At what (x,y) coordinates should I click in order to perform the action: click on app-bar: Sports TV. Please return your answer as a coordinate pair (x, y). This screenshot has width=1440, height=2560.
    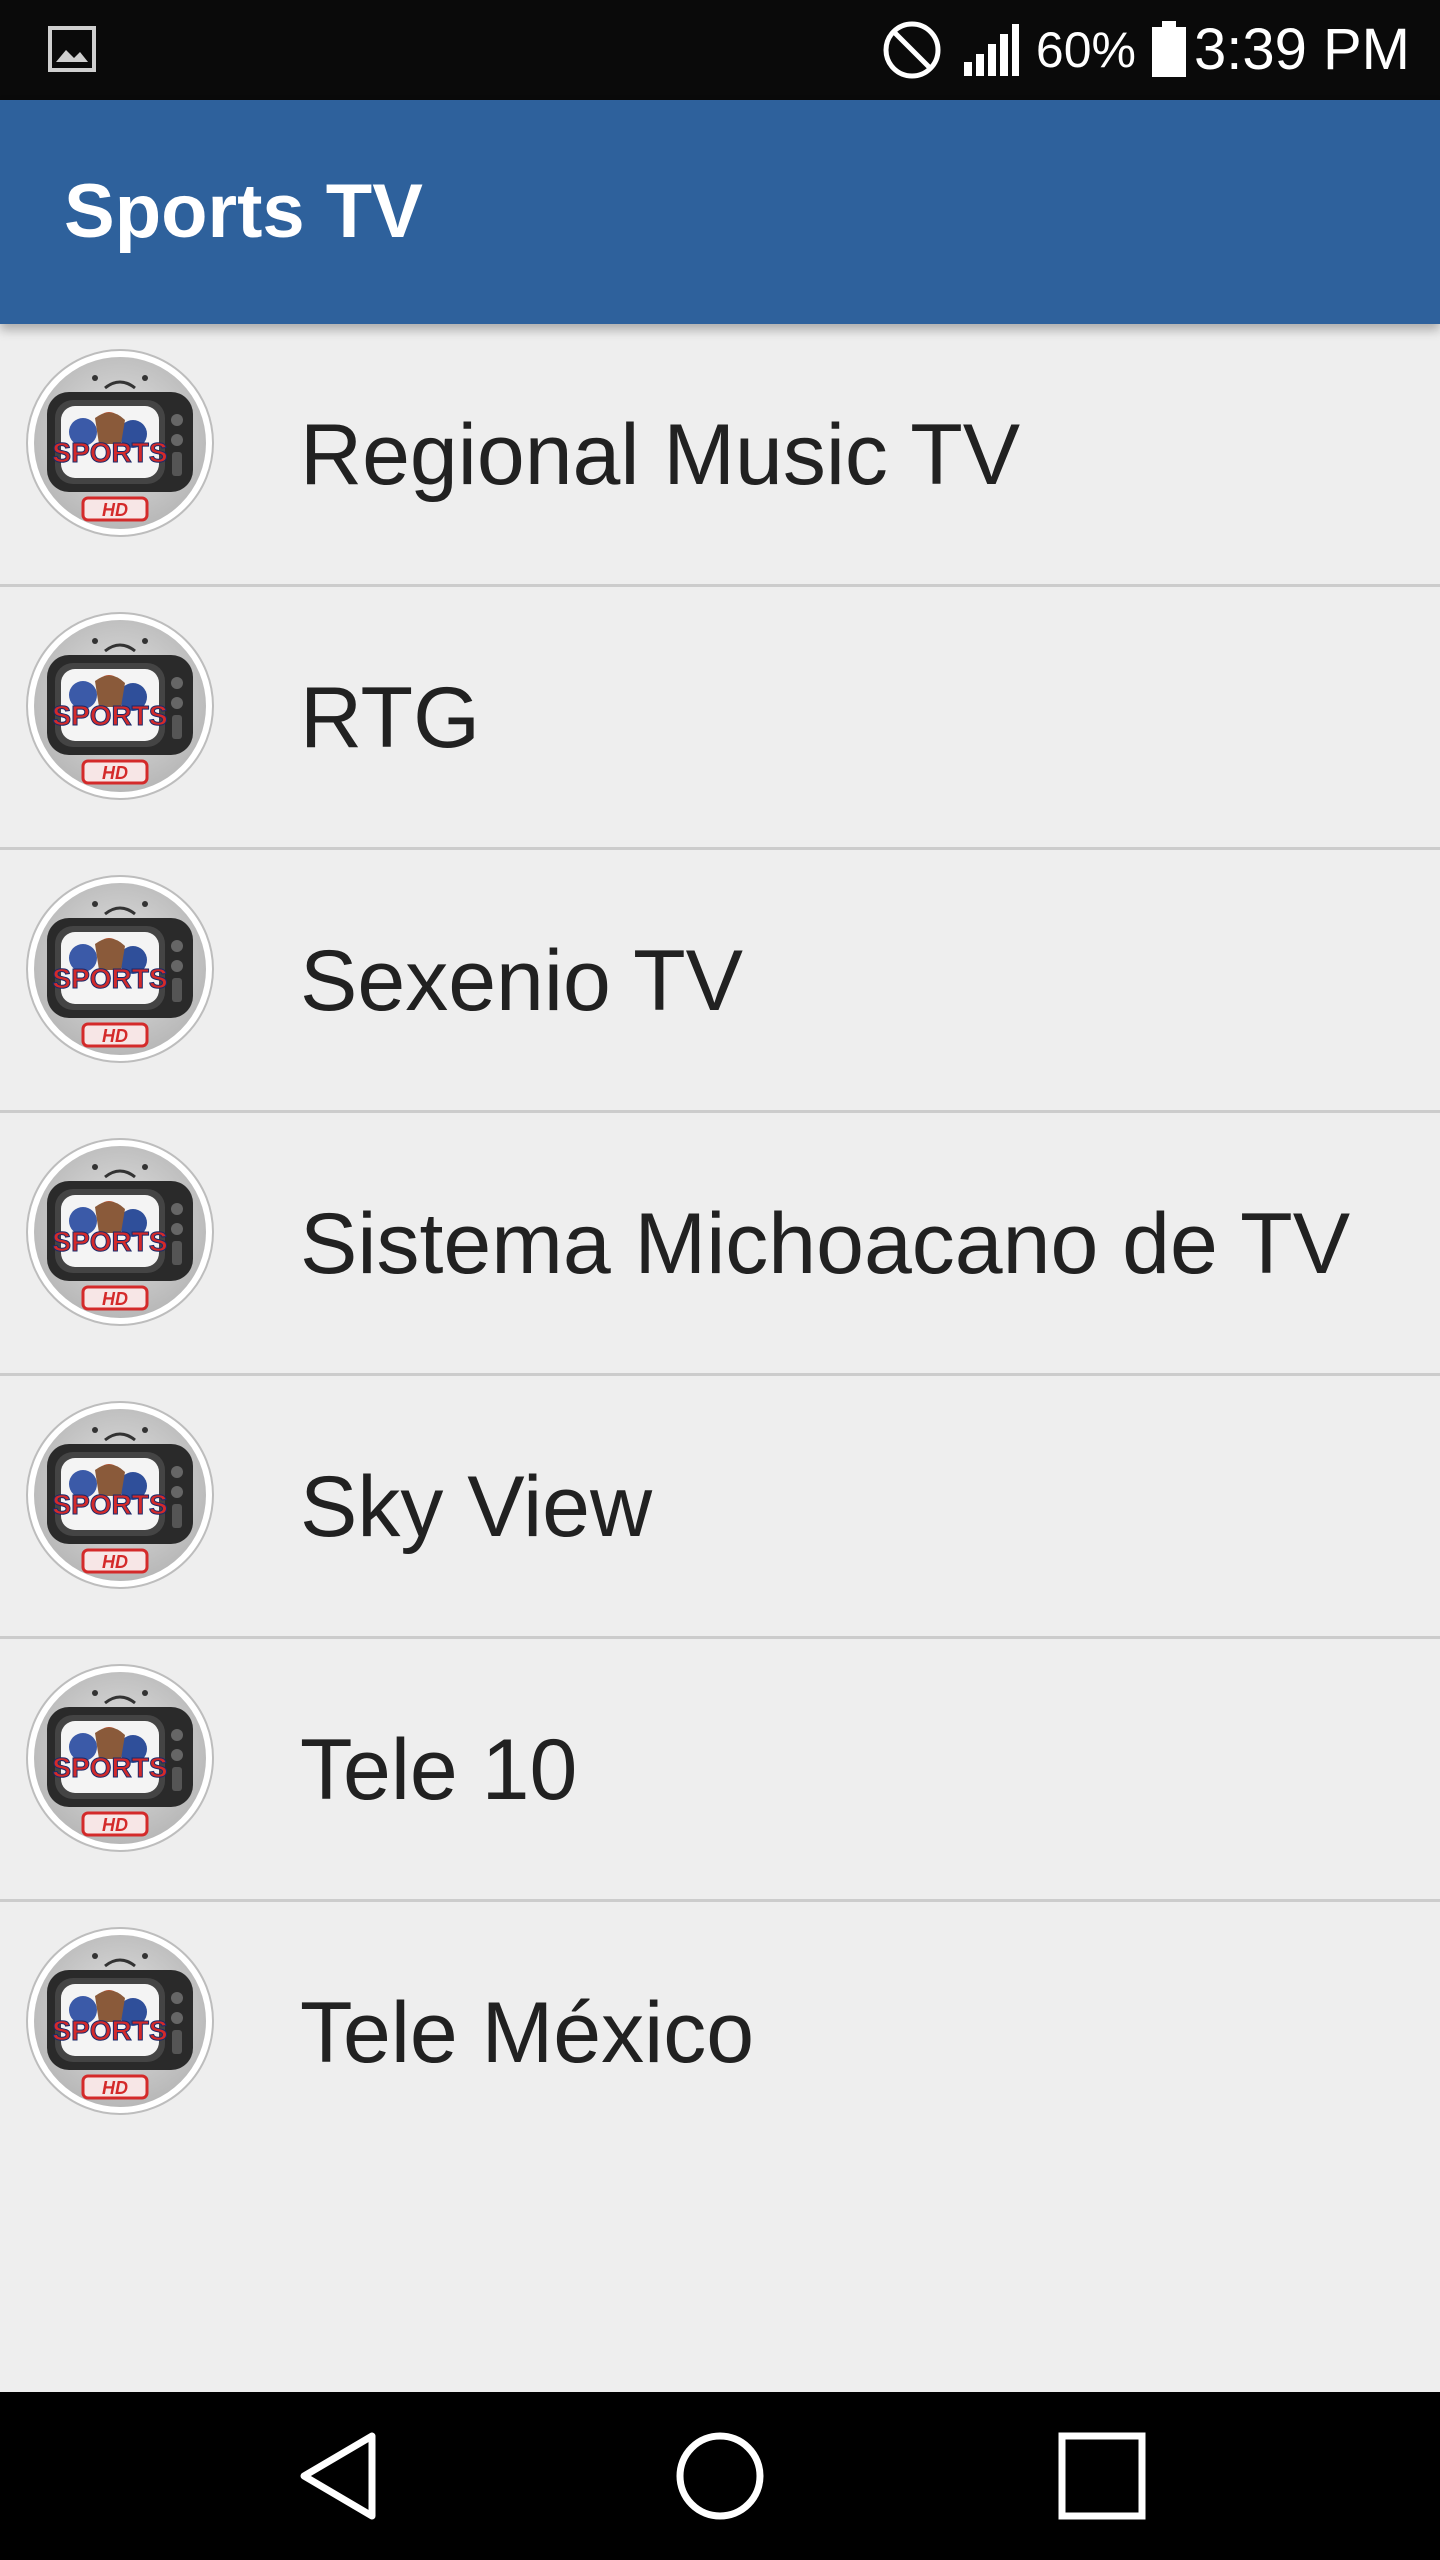
    Looking at the image, I should click on (720, 212).